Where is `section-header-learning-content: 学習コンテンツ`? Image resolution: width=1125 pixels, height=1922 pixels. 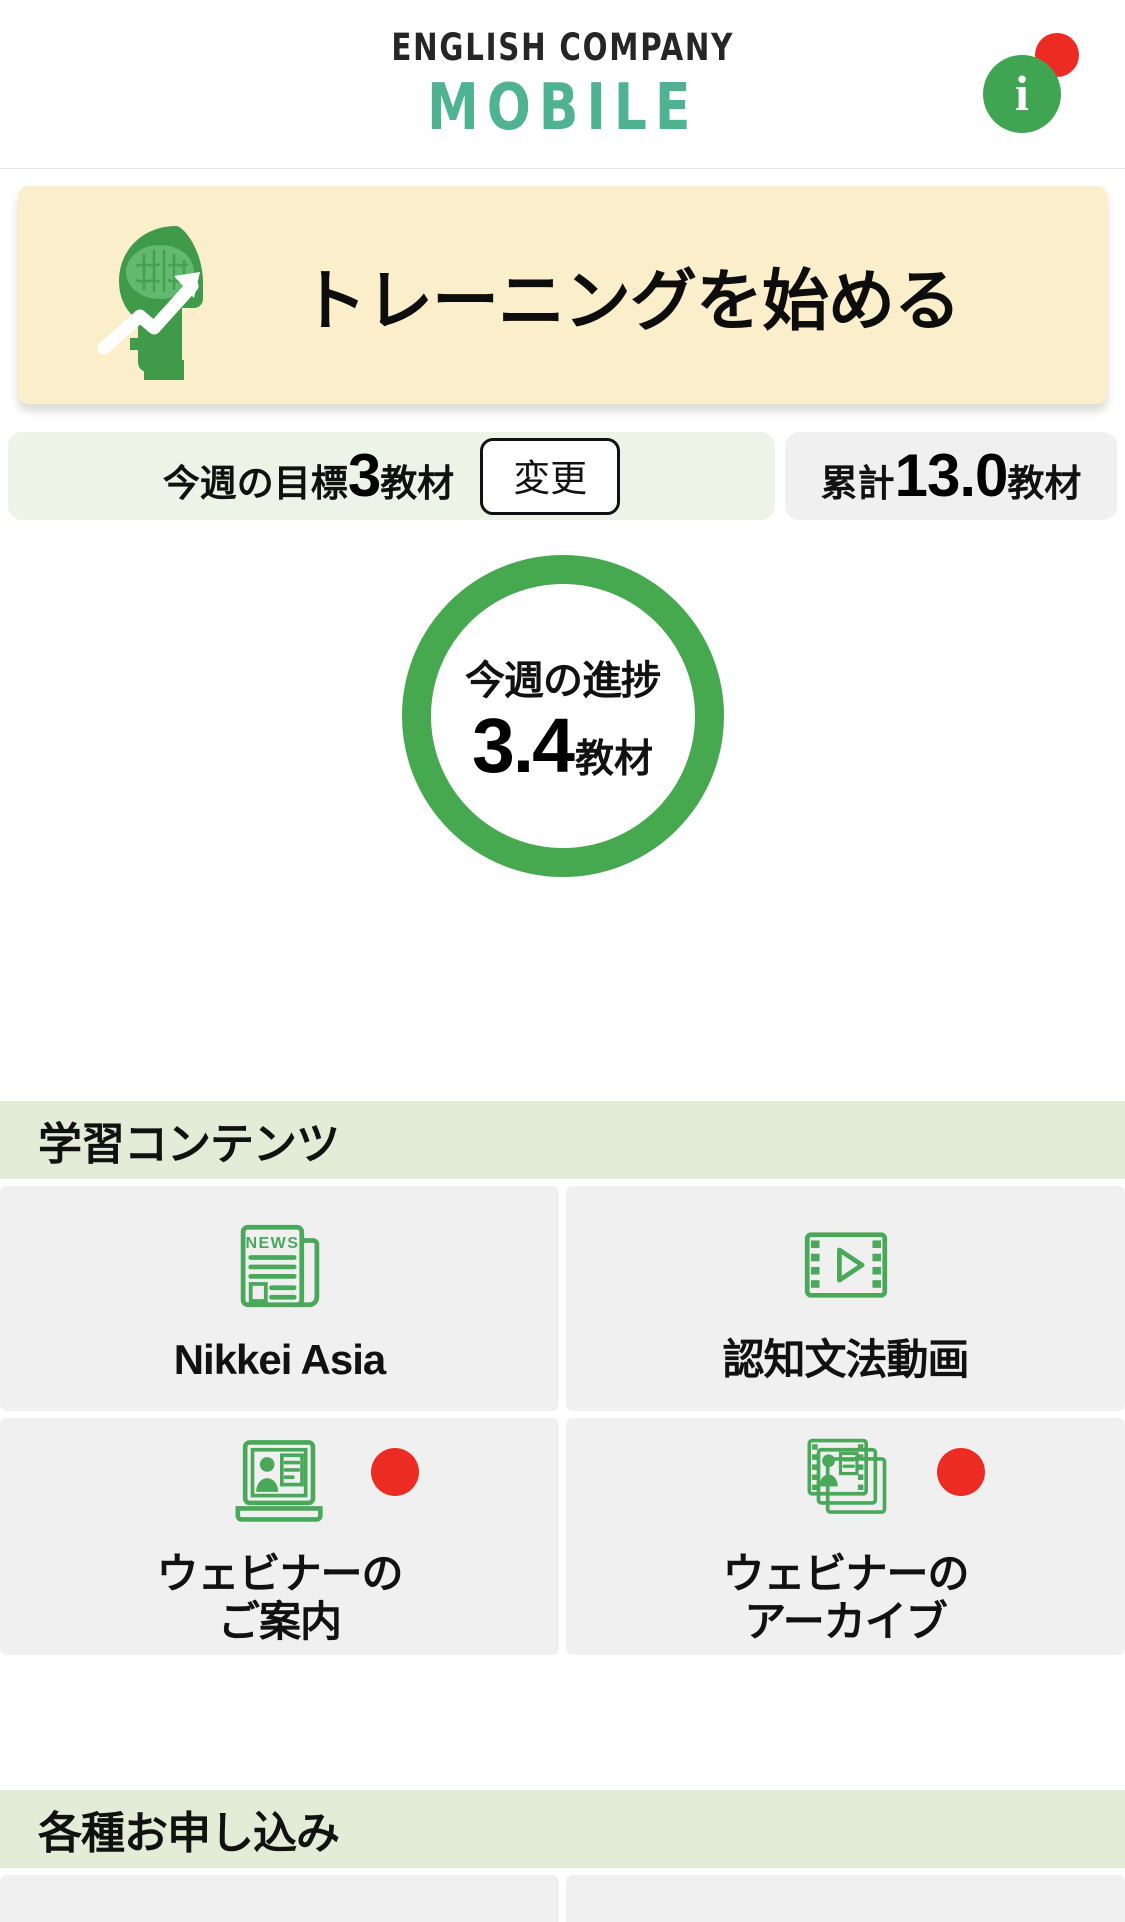 section-header-learning-content: 学習コンテンツ is located at coordinates (562, 1140).